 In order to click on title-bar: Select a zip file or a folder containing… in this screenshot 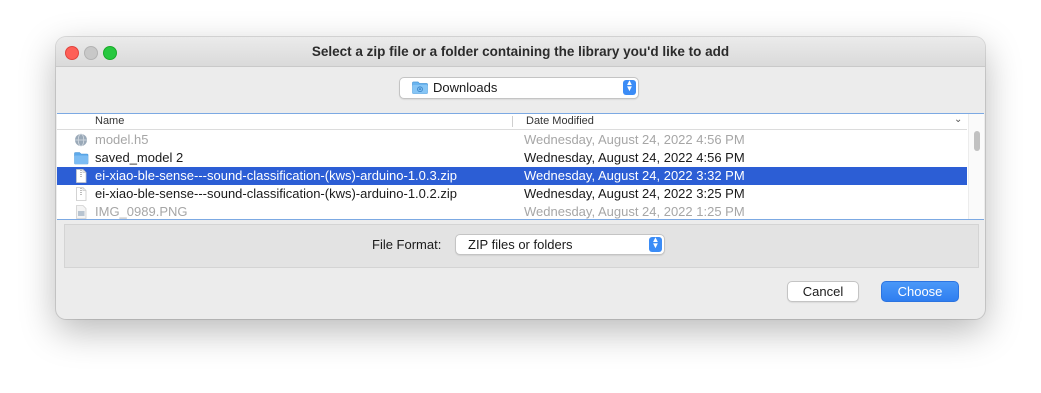, I will do `click(520, 52)`.